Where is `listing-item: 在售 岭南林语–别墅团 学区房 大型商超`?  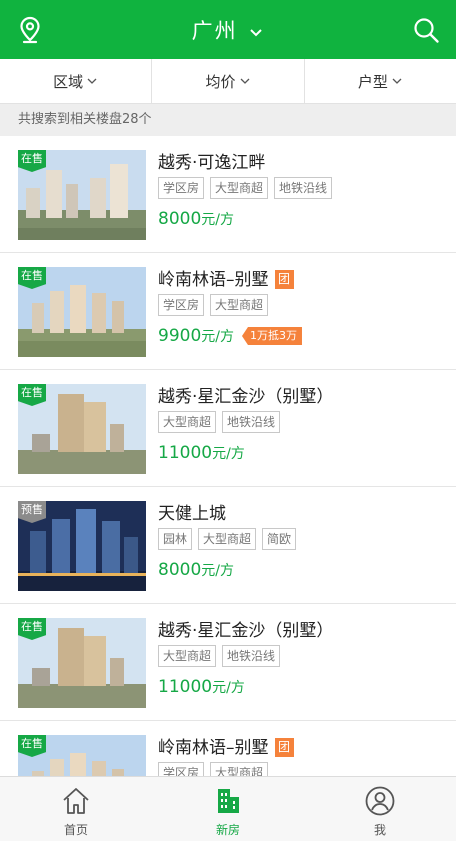
listing-item: 在售 岭南林语–别墅团 学区房 大型商超 is located at coordinates (228, 748).